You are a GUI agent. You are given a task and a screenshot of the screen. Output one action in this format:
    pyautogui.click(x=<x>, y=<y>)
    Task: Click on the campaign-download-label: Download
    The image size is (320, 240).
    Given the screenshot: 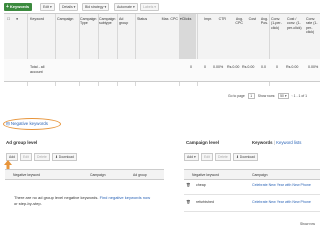 What is the action you would take?
    pyautogui.click(x=247, y=157)
    